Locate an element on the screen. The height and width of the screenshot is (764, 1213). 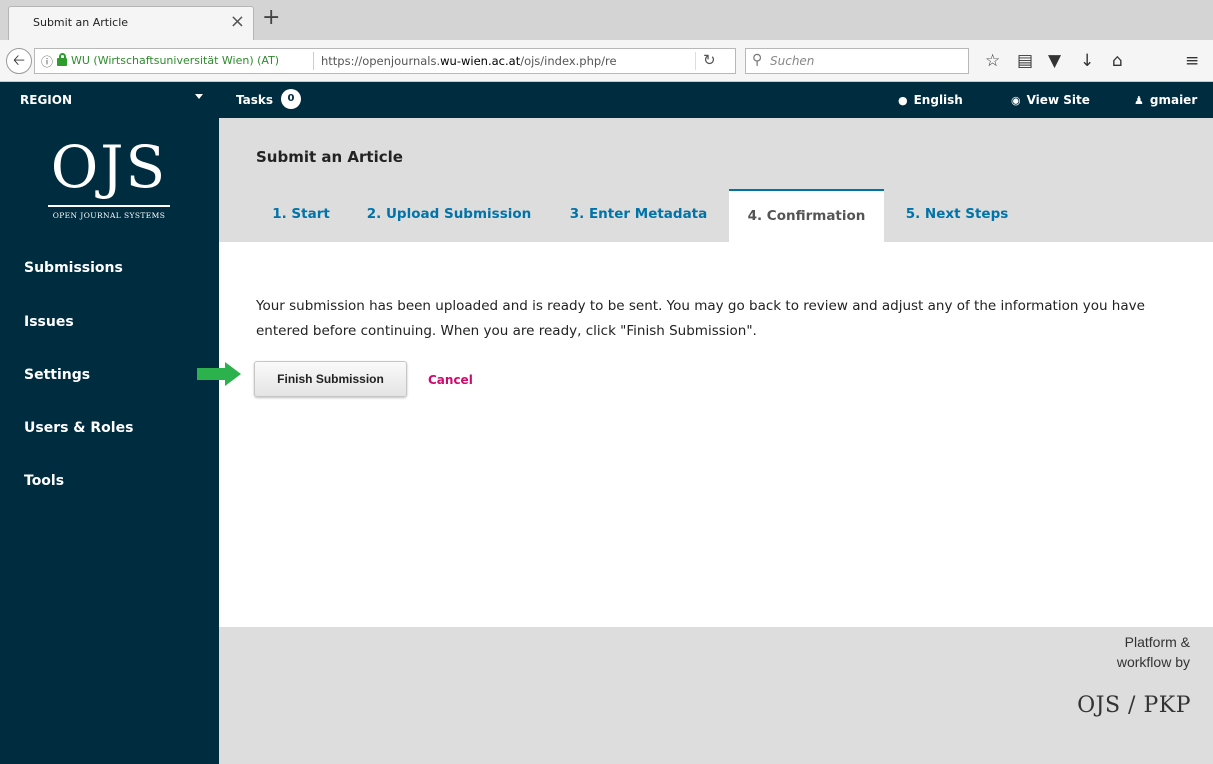
reload-icon: ↻ is located at coordinates (709, 60).